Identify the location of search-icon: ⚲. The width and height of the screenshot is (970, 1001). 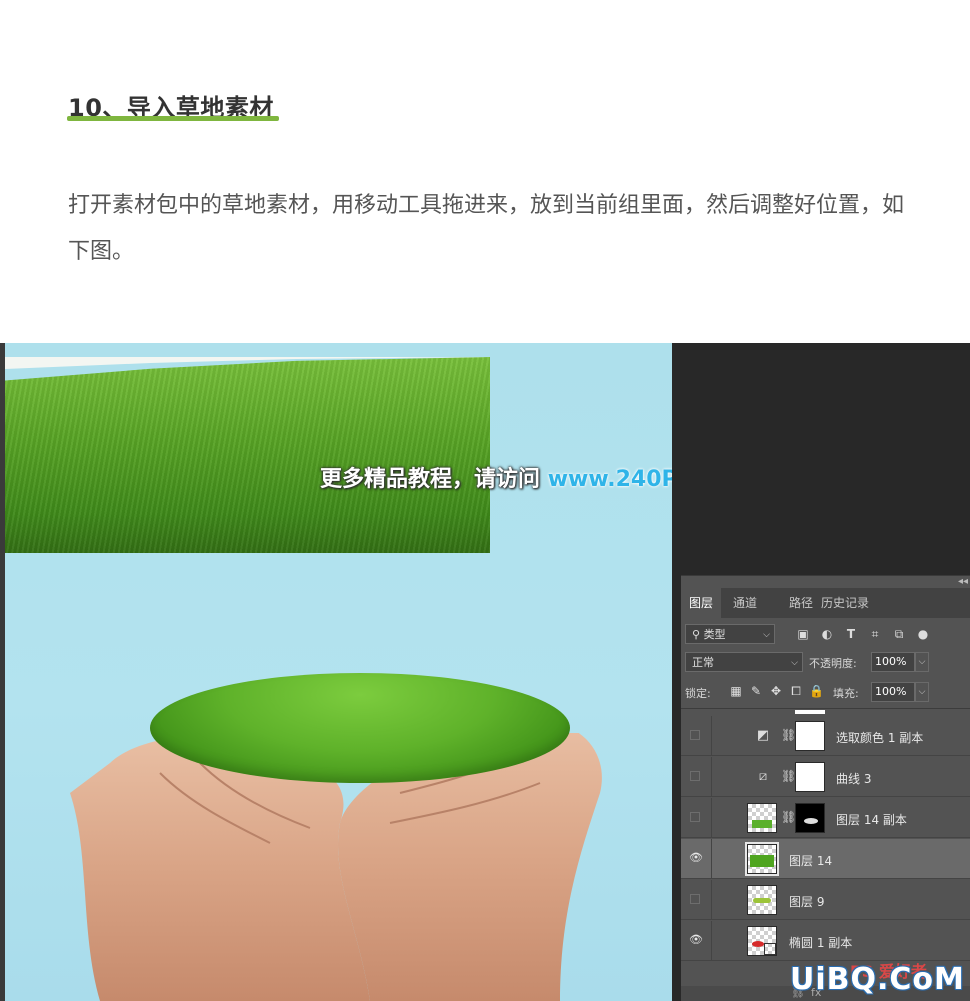
(696, 634).